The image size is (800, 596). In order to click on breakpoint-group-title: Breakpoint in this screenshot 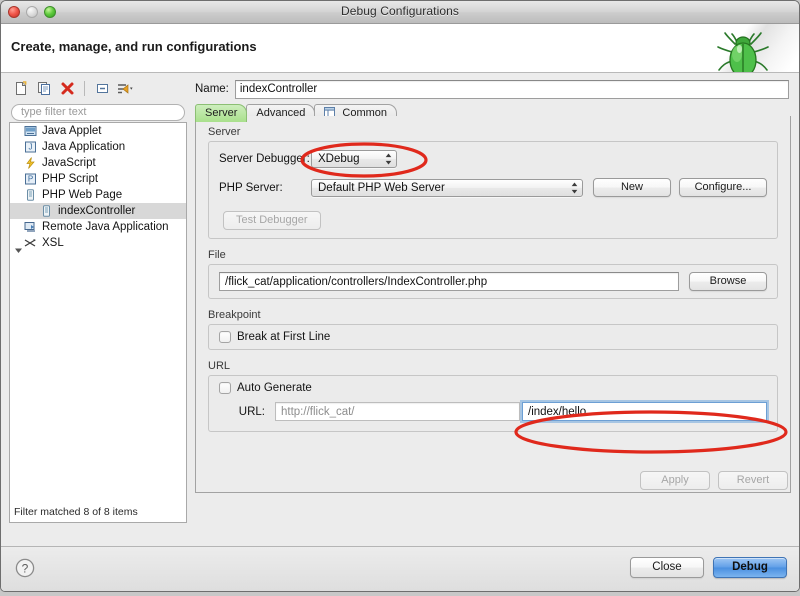, I will do `click(234, 315)`.